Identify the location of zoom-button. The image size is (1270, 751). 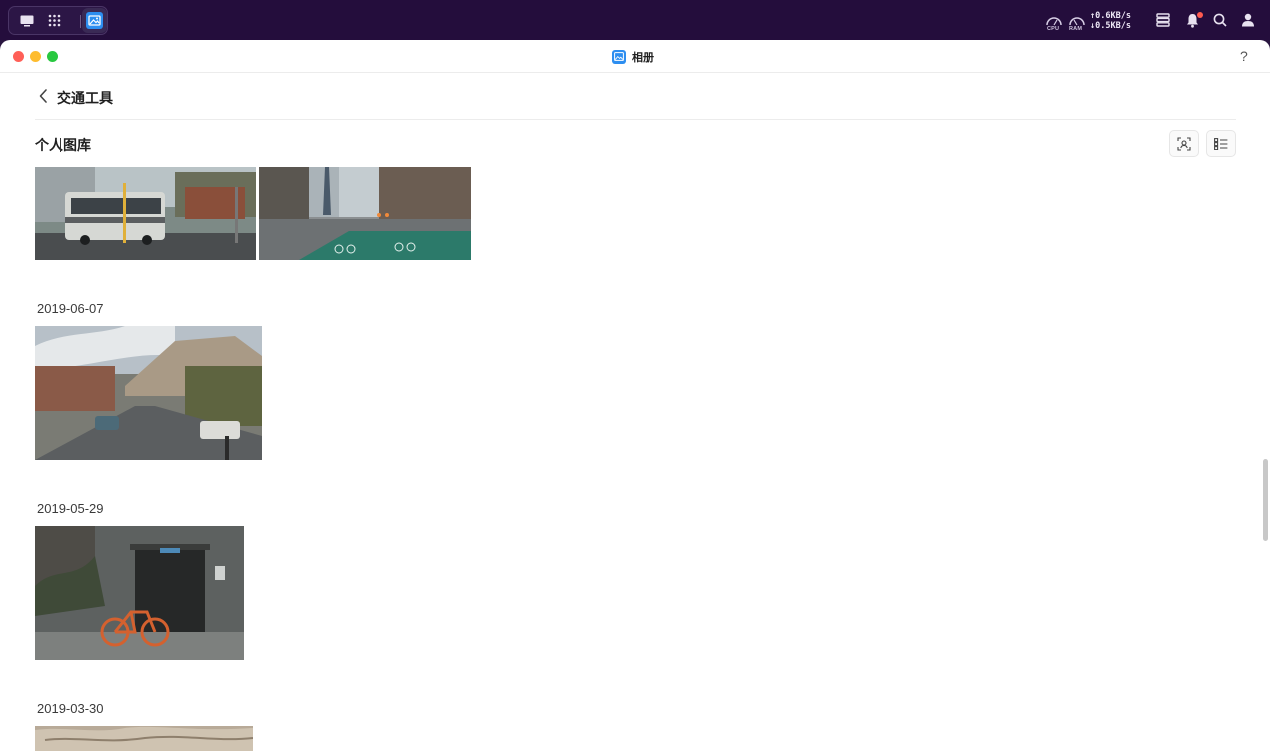
(52, 56).